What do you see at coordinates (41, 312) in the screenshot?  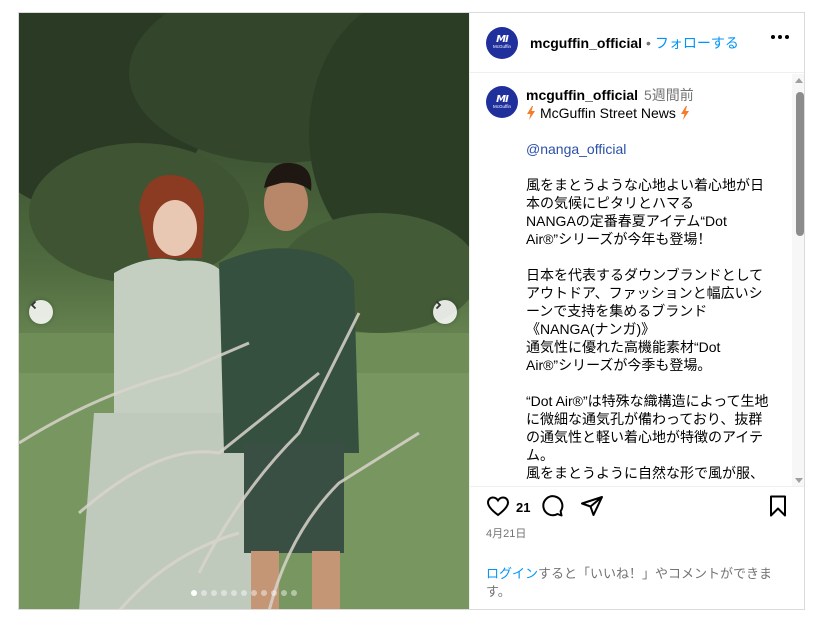 I see `carousel-prev-button` at bounding box center [41, 312].